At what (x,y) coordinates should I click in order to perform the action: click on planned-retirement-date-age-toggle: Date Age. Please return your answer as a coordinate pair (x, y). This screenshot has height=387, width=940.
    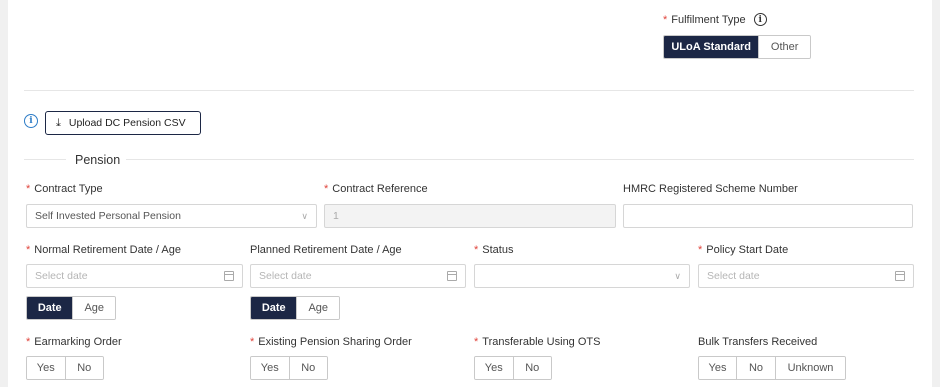
    Looking at the image, I should click on (295, 308).